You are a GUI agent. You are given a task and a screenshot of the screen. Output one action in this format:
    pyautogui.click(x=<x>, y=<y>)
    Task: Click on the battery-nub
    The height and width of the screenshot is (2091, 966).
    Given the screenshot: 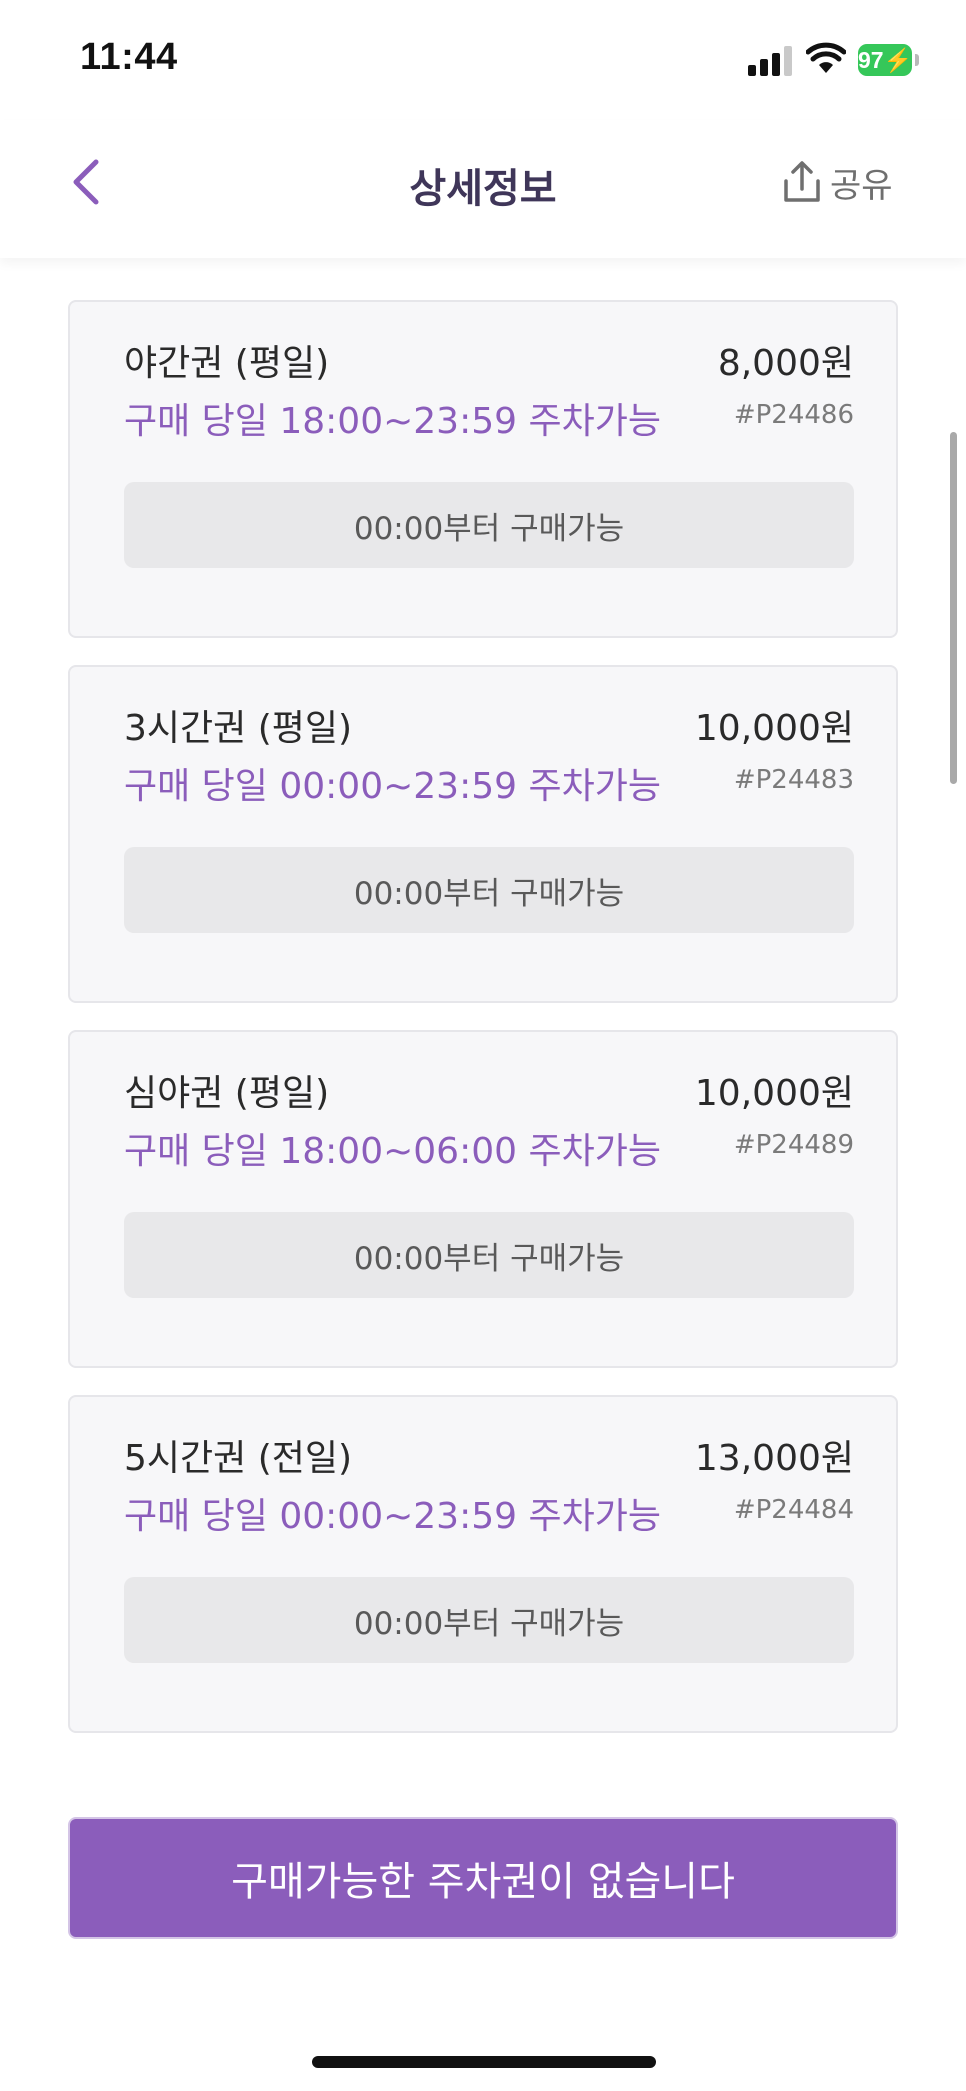 What is the action you would take?
    pyautogui.click(x=917, y=60)
    